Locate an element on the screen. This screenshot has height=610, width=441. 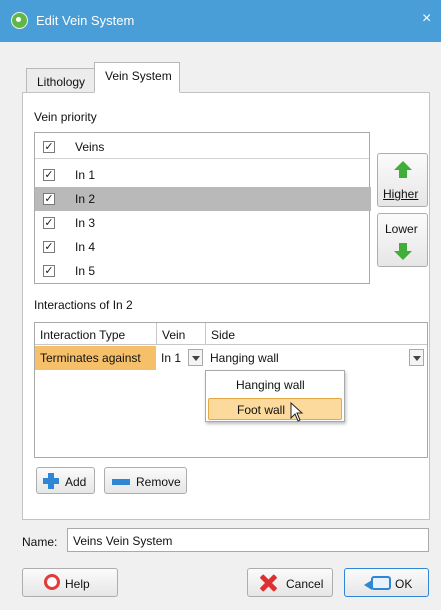
add-label: Add is located at coordinates (76, 482).